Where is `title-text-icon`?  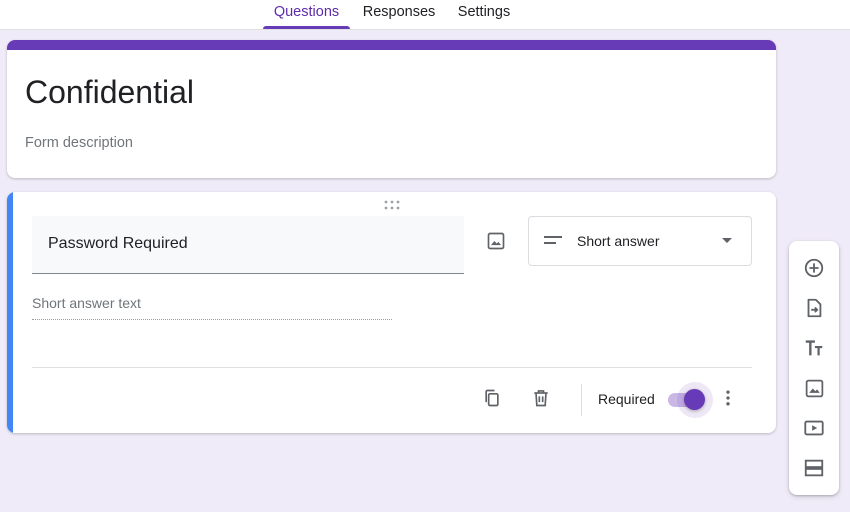 title-text-icon is located at coordinates (814, 348).